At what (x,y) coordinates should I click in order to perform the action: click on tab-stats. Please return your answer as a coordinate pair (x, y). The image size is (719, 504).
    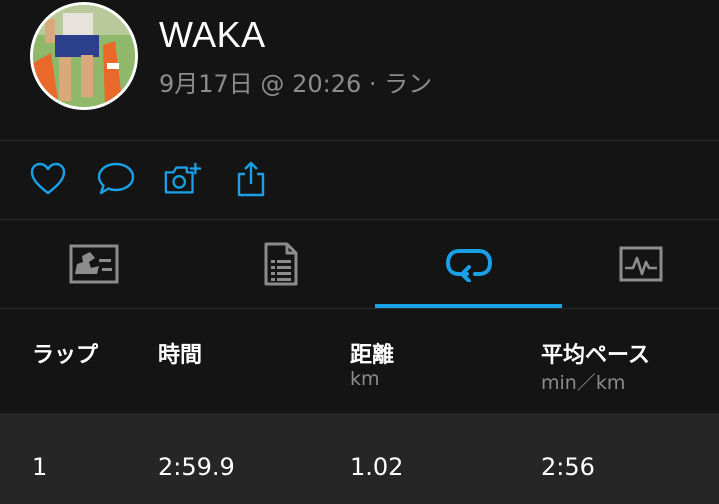
    Looking at the image, I should click on (281, 264).